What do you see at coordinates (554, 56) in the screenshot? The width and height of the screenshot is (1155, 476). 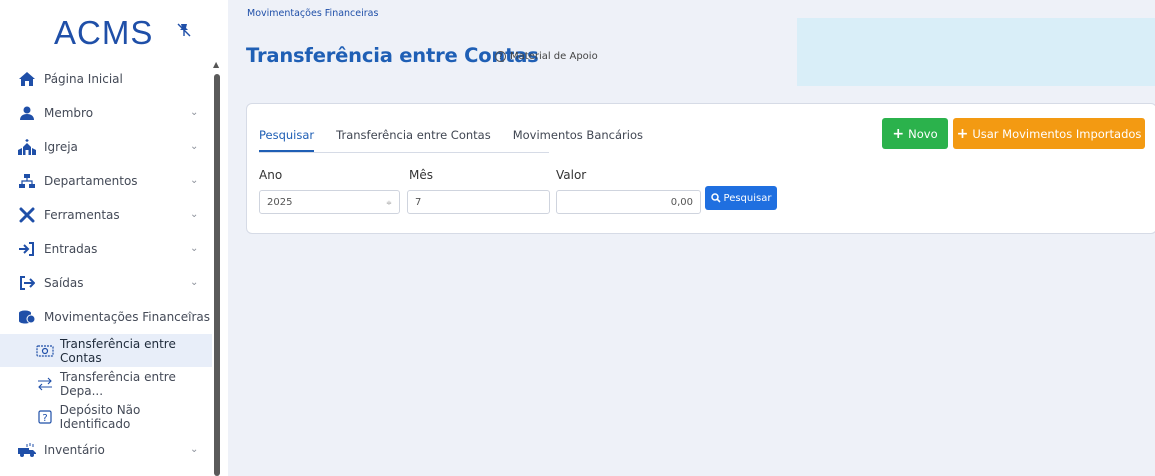 I see `help-link-label: Material de Apoio` at bounding box center [554, 56].